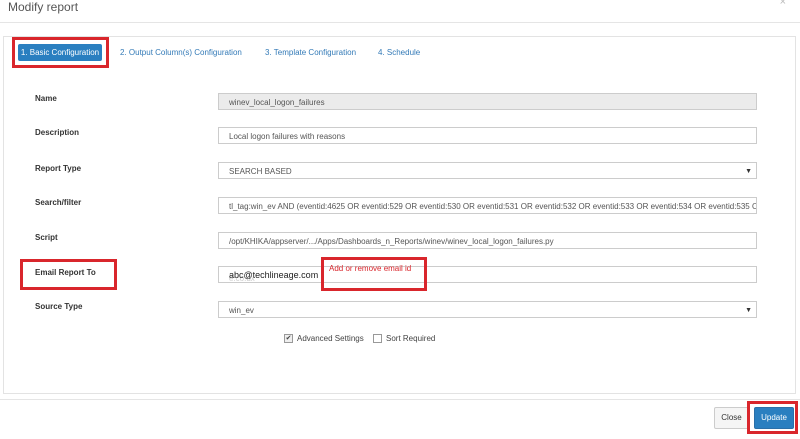 This screenshot has height=439, width=800. I want to click on tab-output-columns-configuration: 2. Output Column(s) Configuration, so click(181, 52).